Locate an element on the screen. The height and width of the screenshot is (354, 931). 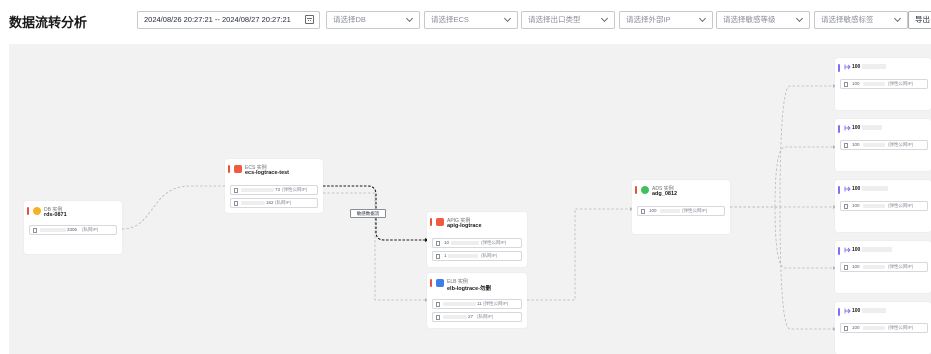
load-balancer-icon is located at coordinates (440, 283).